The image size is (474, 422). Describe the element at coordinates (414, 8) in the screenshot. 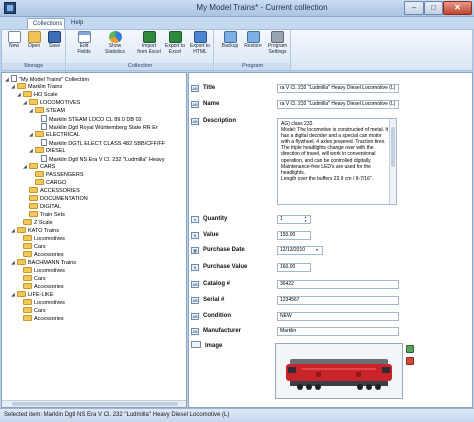

I see `minimize-button: –` at that location.